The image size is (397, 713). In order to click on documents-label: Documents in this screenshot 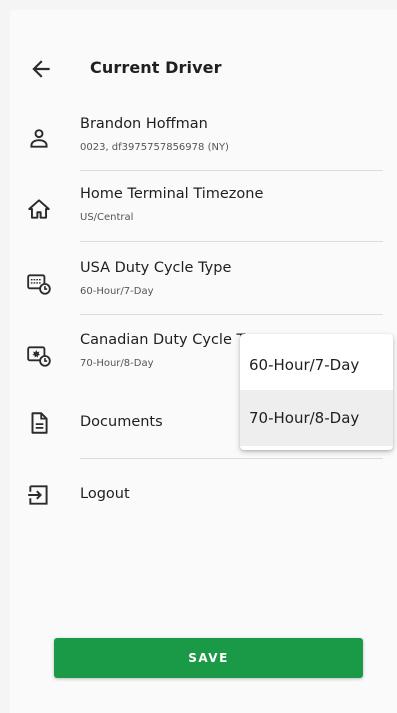, I will do `click(121, 422)`.